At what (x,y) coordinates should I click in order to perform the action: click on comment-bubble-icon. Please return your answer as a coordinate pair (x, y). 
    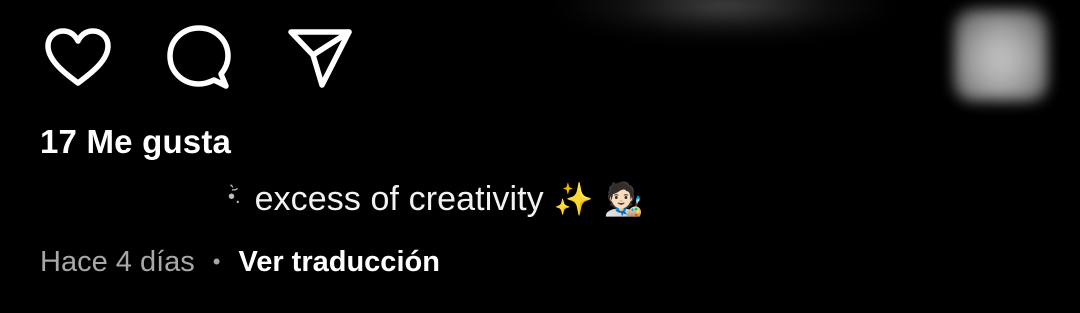
    Looking at the image, I should click on (199, 58).